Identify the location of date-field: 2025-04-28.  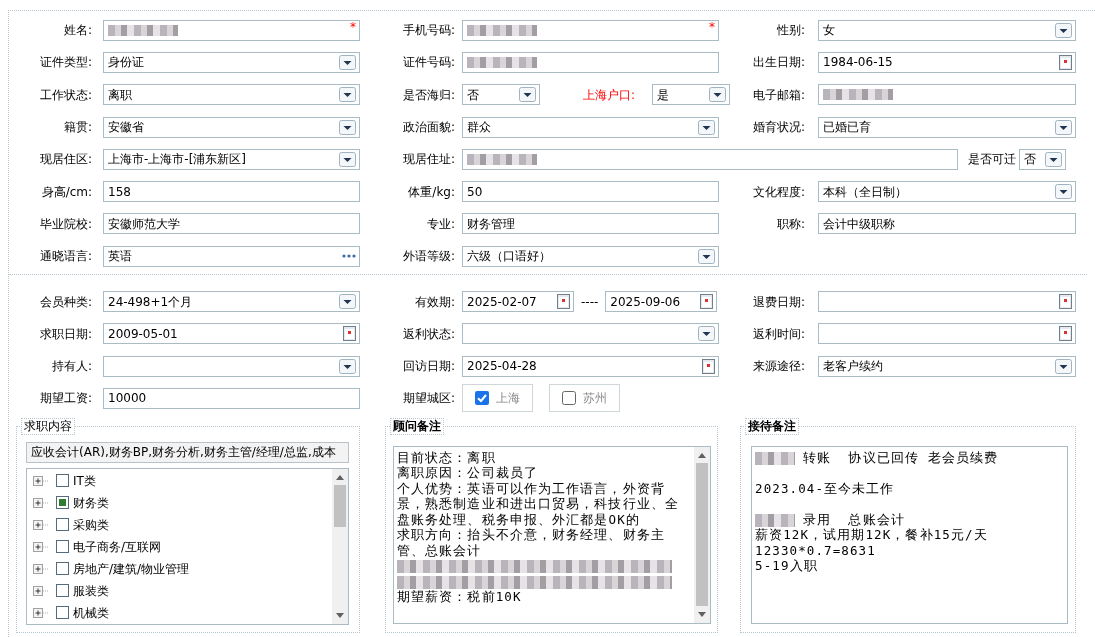
(590, 366).